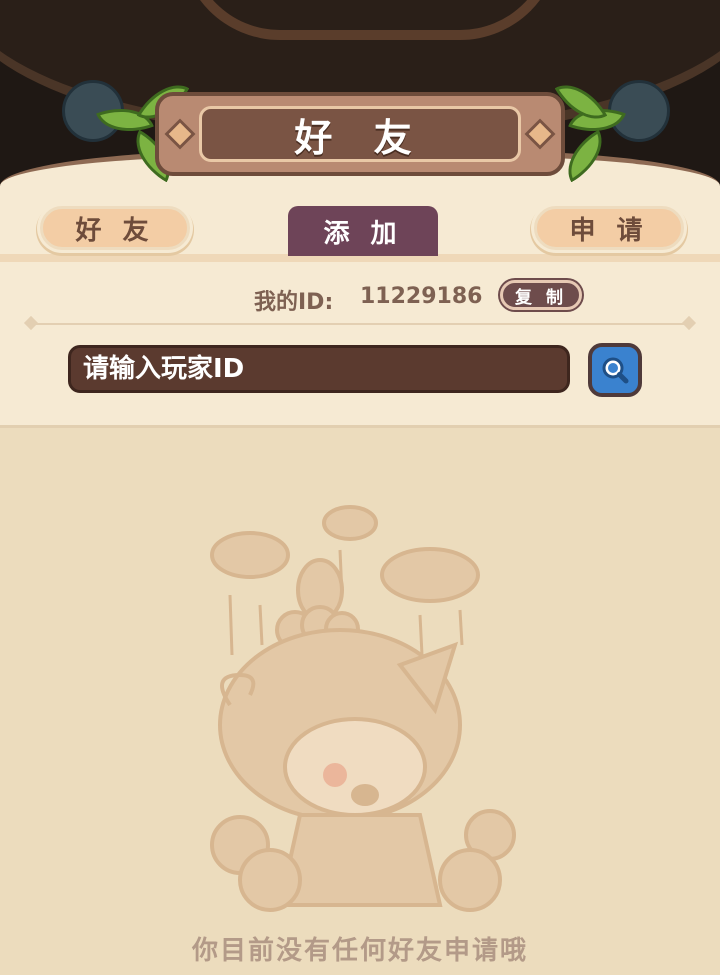 The height and width of the screenshot is (975, 720). I want to click on tab-add: 添 加, so click(363, 231).